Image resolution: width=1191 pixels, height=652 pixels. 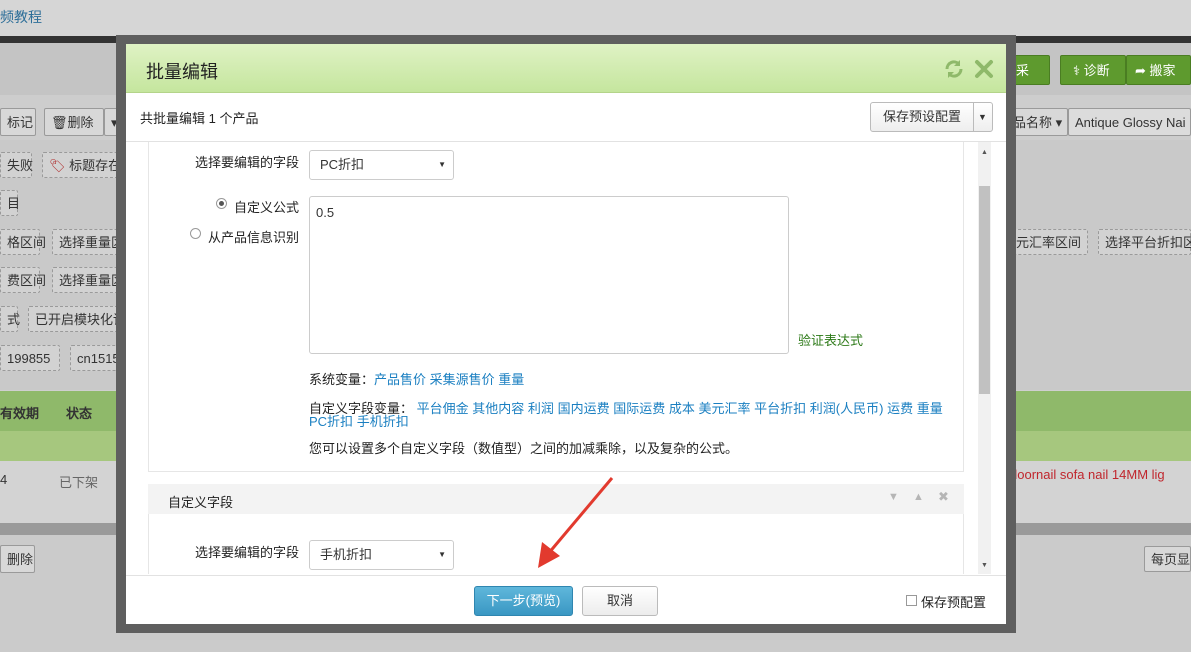 What do you see at coordinates (1167, 559) in the screenshot?
I see `per-page-select: 每页显示` at bounding box center [1167, 559].